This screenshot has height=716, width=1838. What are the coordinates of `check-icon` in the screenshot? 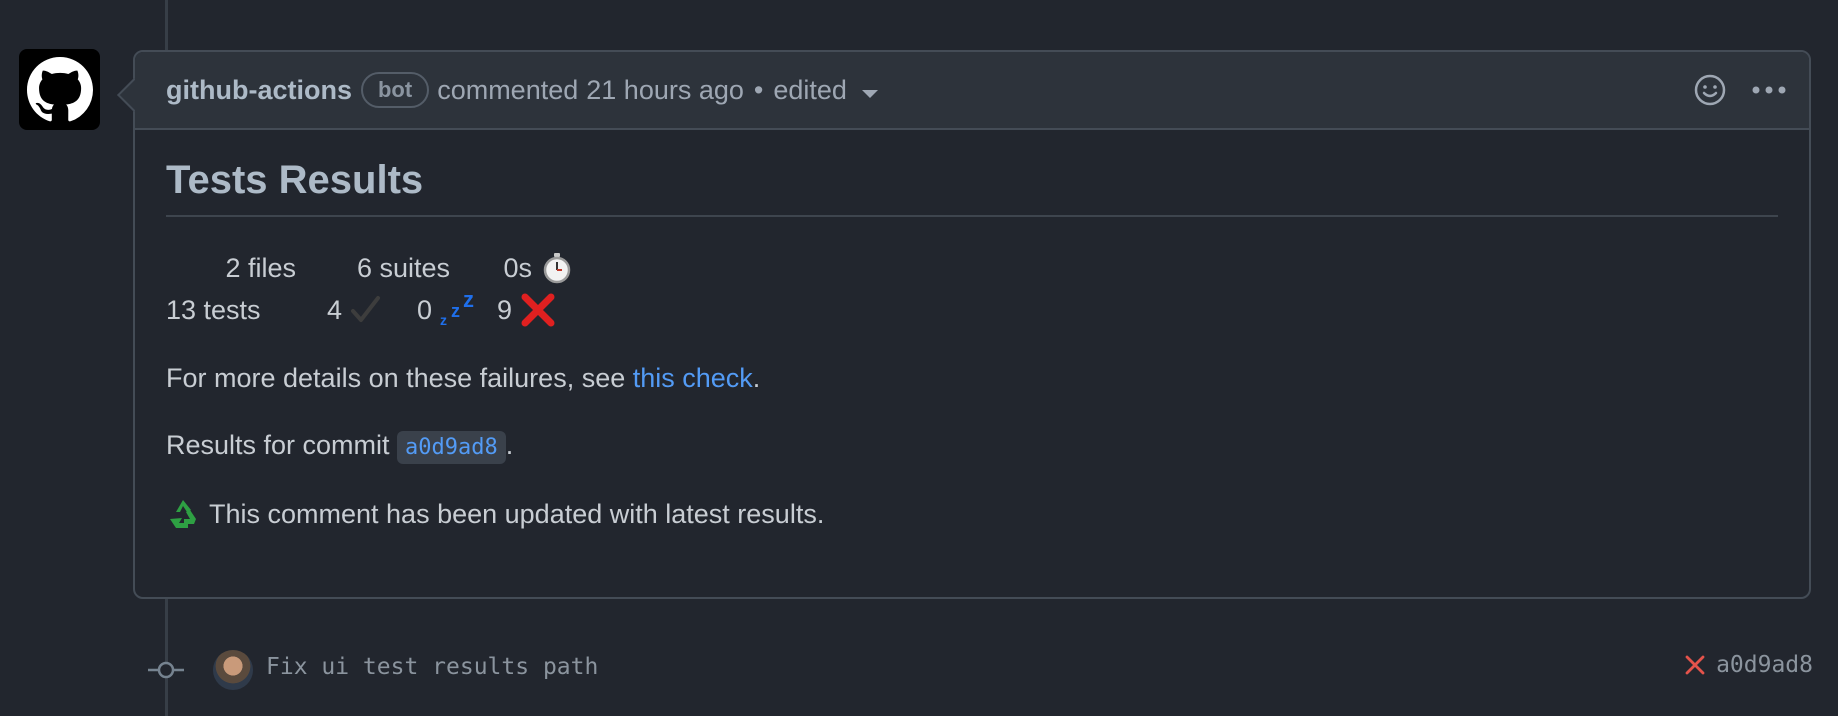 It's located at (365, 309).